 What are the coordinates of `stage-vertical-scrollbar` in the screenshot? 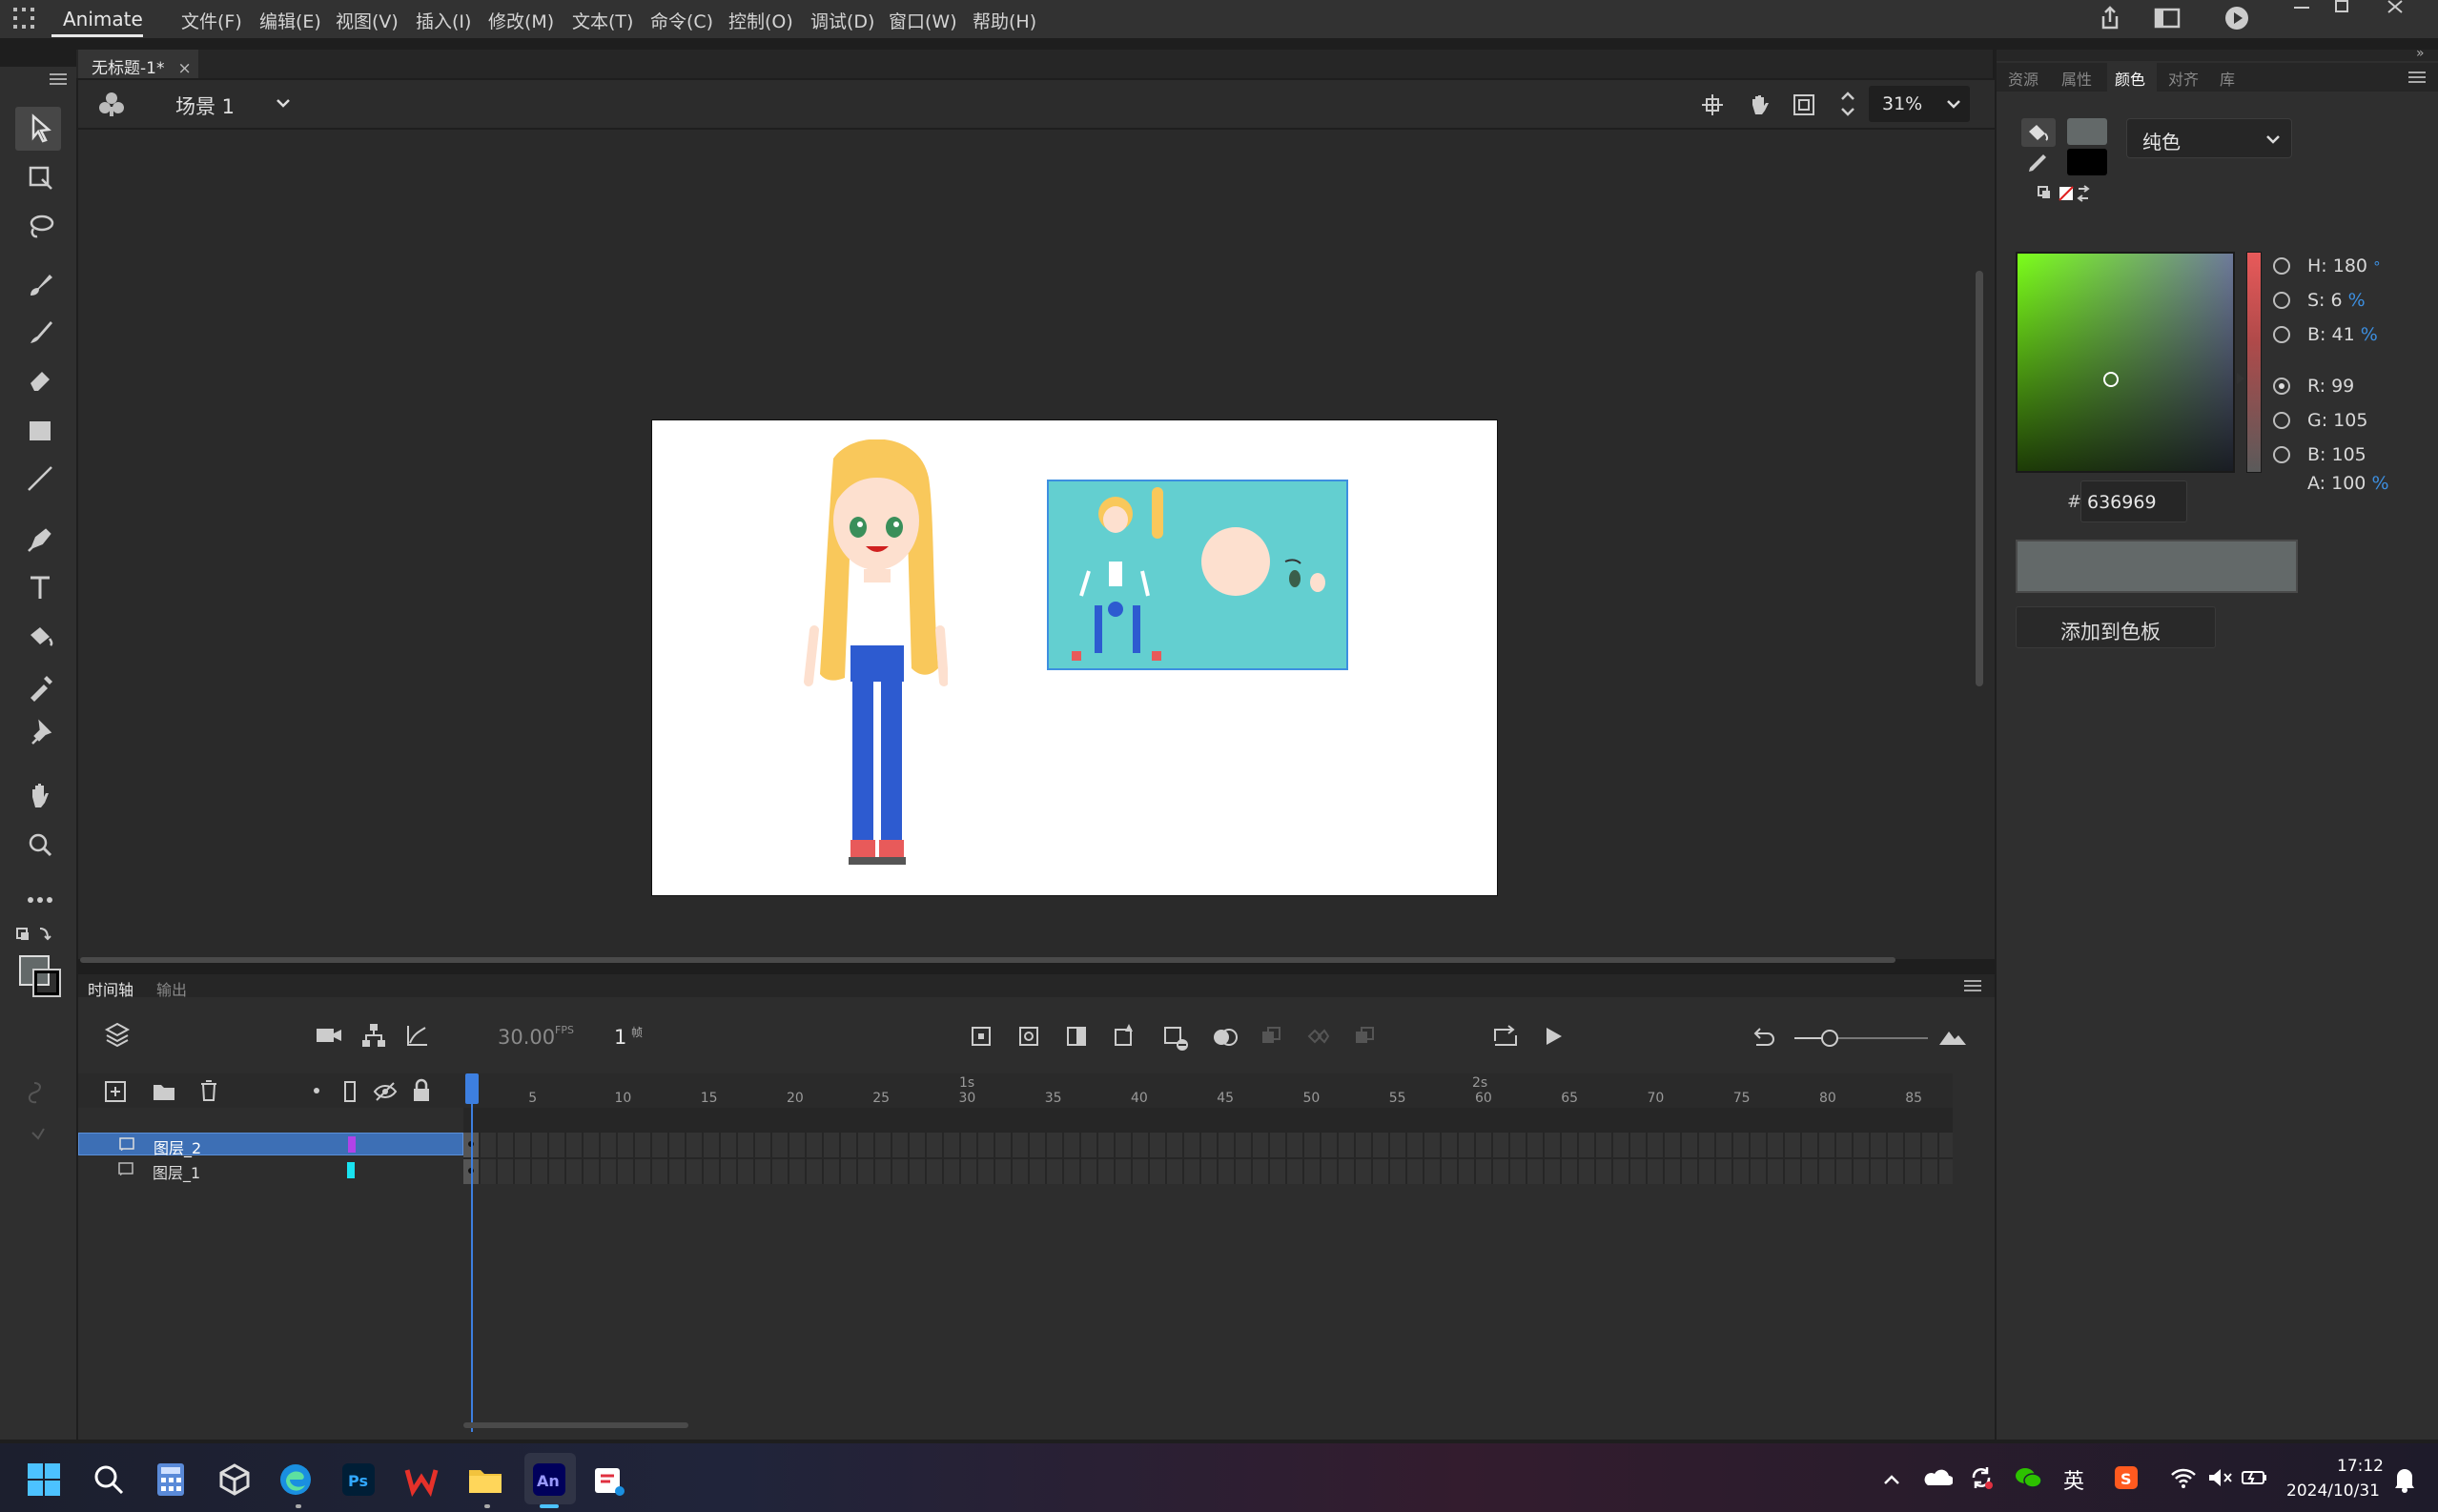 It's located at (1979, 478).